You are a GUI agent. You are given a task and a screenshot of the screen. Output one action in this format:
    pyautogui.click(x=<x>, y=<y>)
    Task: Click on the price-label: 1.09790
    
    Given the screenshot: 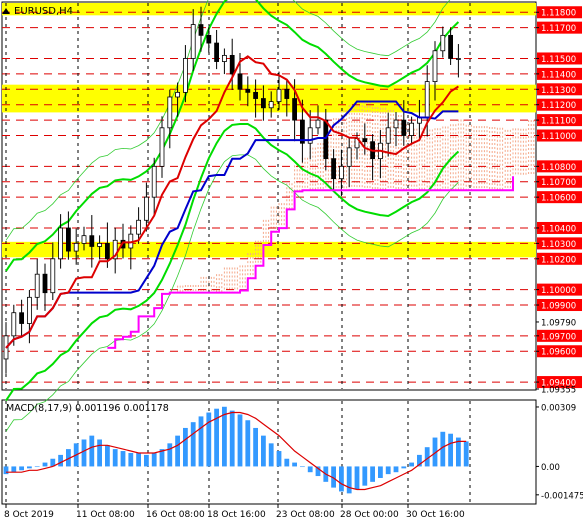 What is the action you would take?
    pyautogui.click(x=558, y=323)
    